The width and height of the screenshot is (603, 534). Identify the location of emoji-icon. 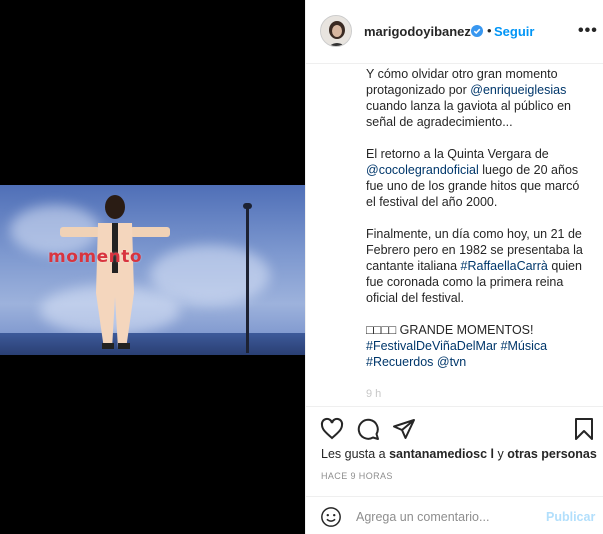
(331, 517).